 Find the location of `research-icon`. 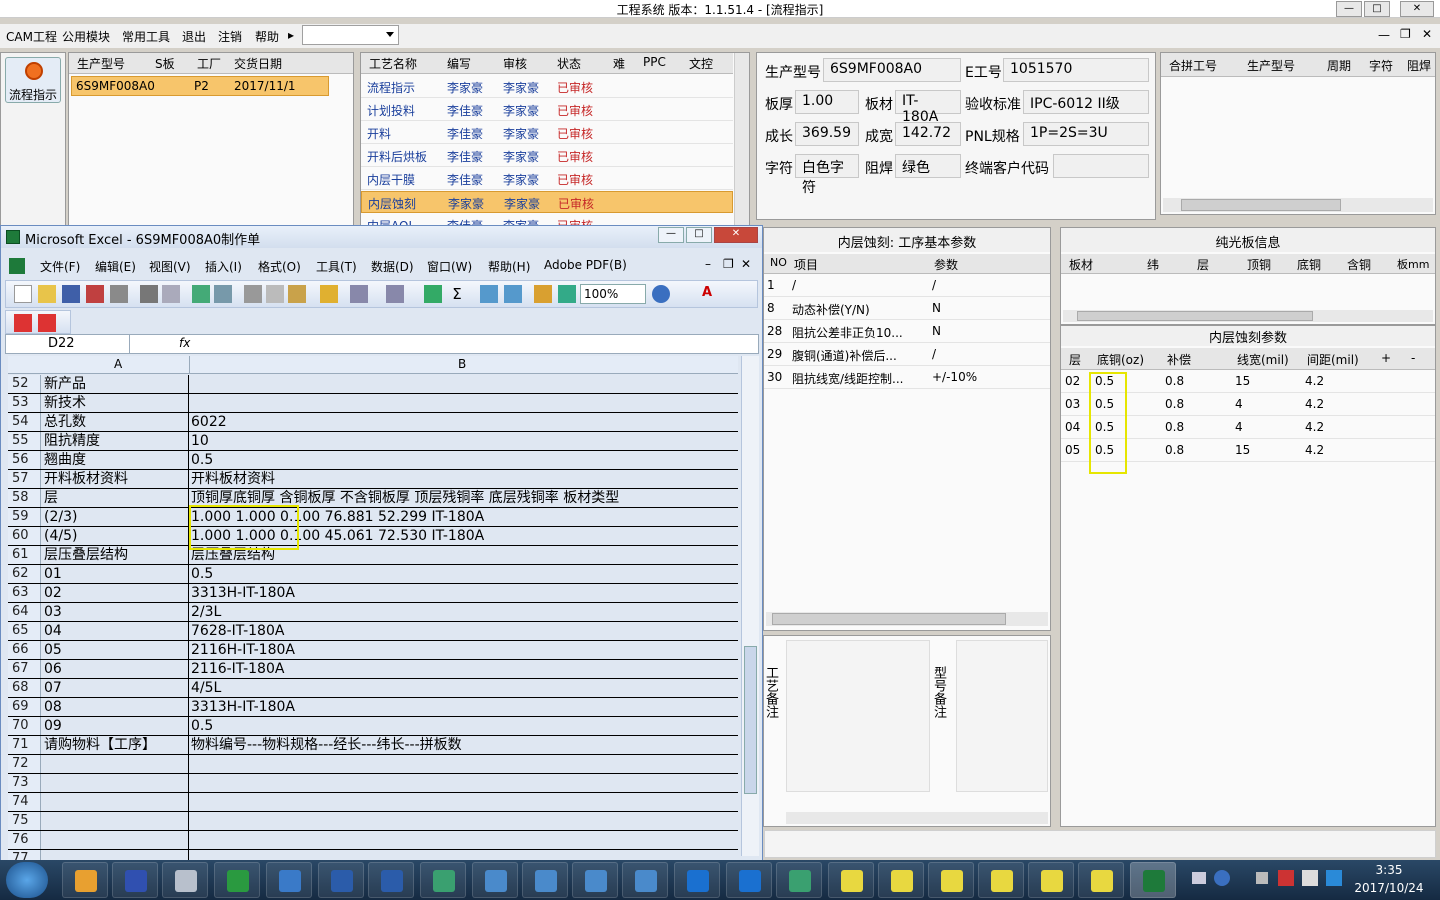

research-icon is located at coordinates (223, 294).